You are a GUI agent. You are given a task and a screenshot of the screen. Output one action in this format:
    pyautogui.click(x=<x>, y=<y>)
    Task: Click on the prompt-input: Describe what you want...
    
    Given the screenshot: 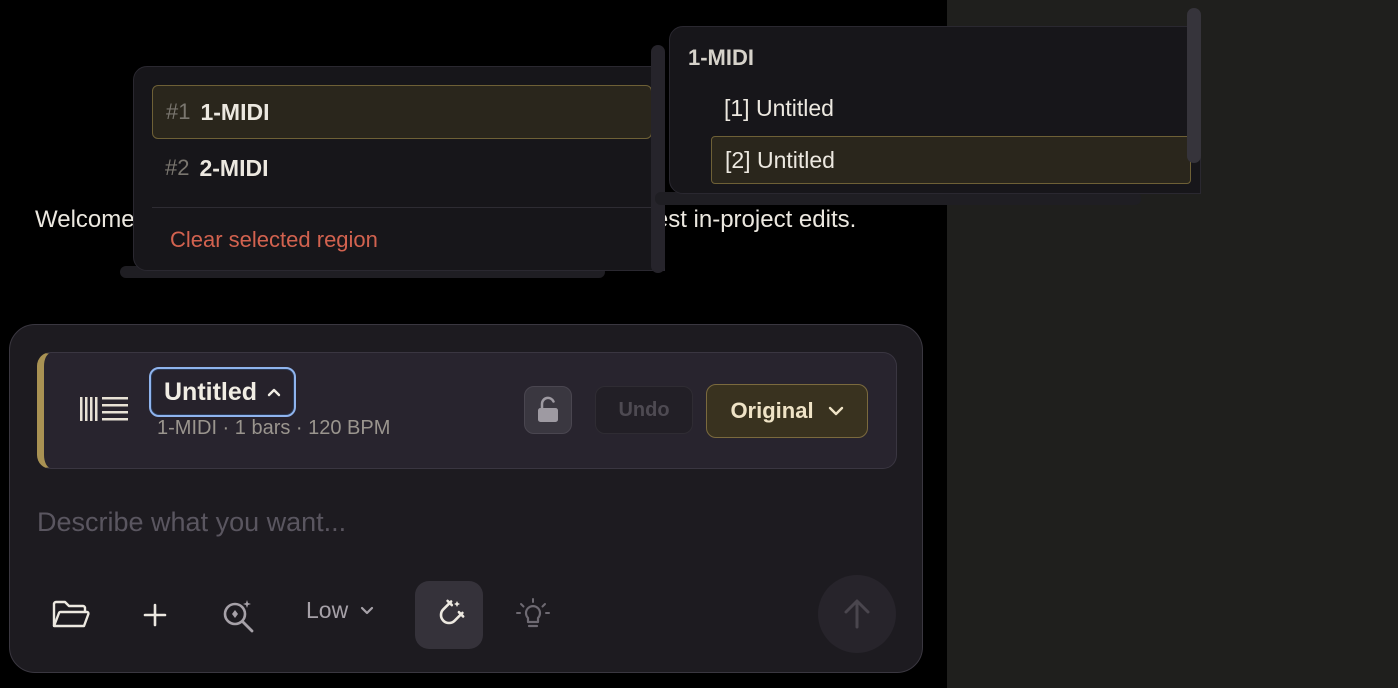 What is the action you would take?
    pyautogui.click(x=191, y=522)
    